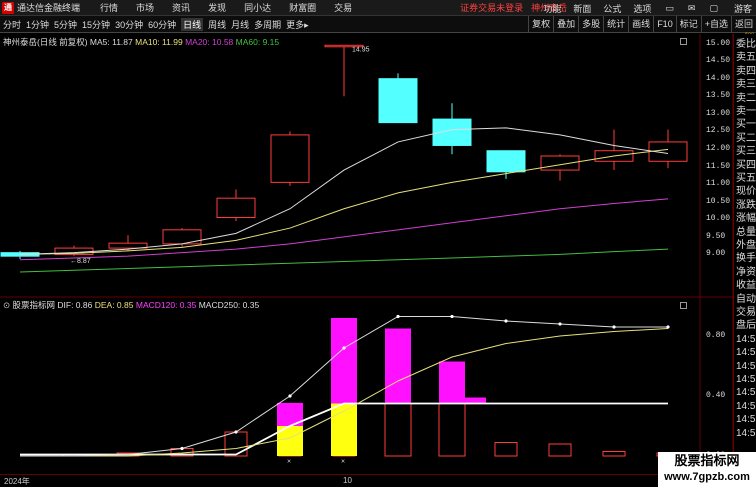  What do you see at coordinates (746, 138) in the screenshot?
I see `side-panel-label: 买二` at bounding box center [746, 138].